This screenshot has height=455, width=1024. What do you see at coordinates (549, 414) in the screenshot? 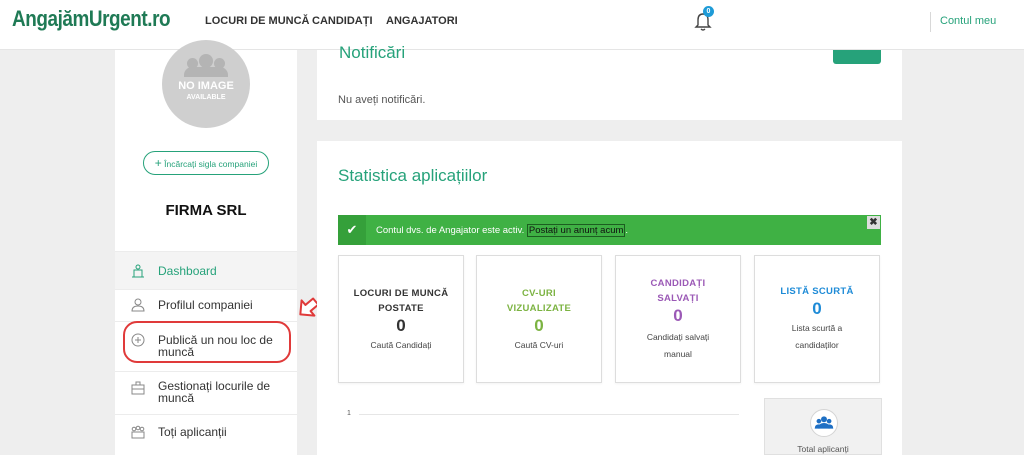
I see `chart-gridline` at bounding box center [549, 414].